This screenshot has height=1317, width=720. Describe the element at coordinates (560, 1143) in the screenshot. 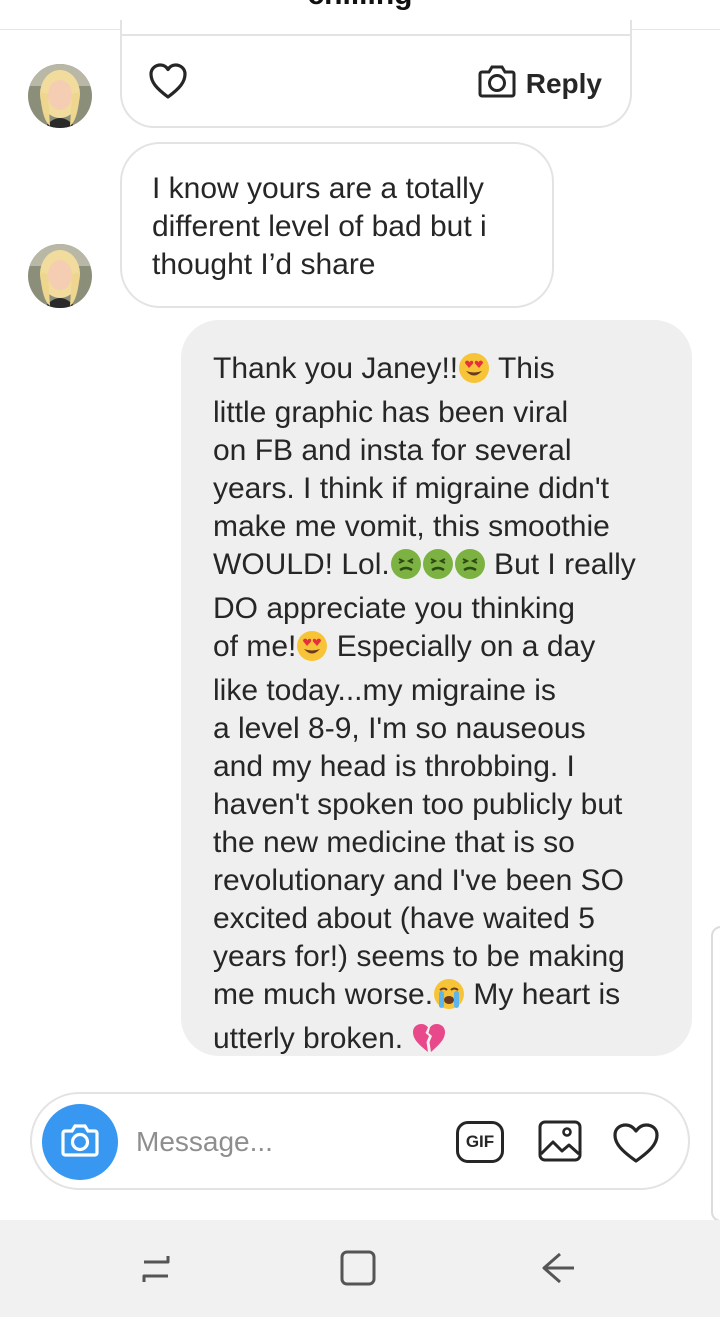

I see `image-icon` at that location.